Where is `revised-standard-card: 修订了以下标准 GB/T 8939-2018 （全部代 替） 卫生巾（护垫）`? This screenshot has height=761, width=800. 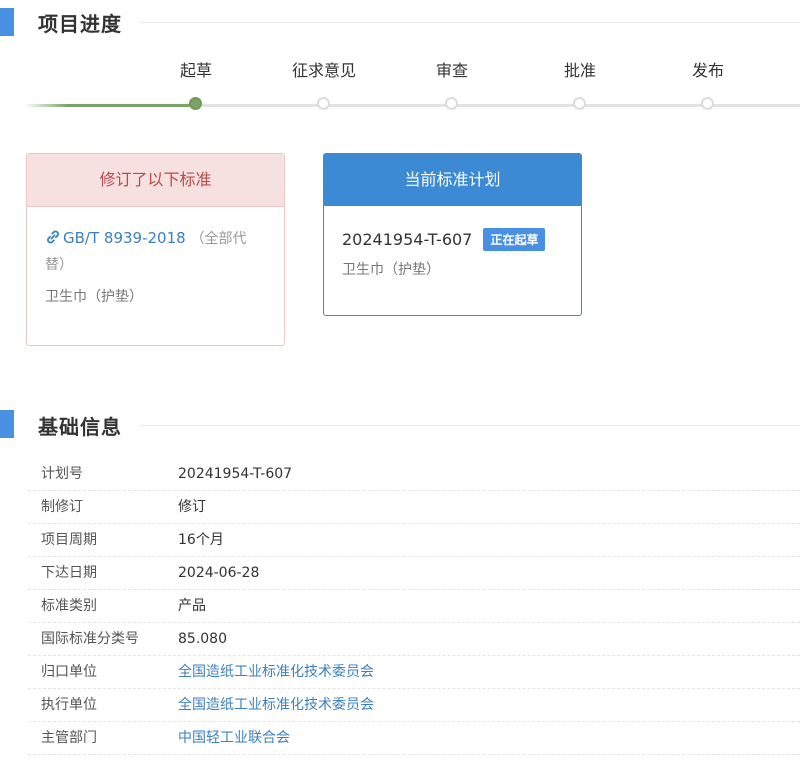
revised-standard-card: 修订了以下标准 GB/T 8939-2018 （全部代 替） 卫生巾（护垫） is located at coordinates (155, 249).